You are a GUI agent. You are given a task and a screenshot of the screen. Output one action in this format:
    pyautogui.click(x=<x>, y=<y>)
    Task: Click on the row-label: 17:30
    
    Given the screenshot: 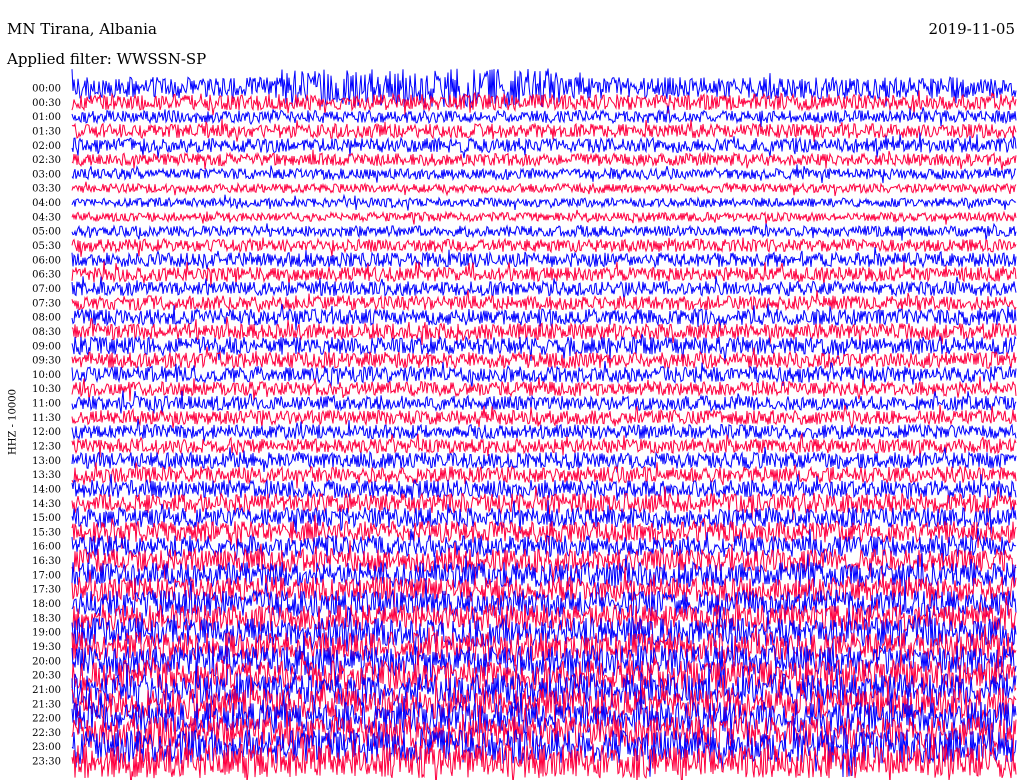 What is the action you would take?
    pyautogui.click(x=46, y=590)
    